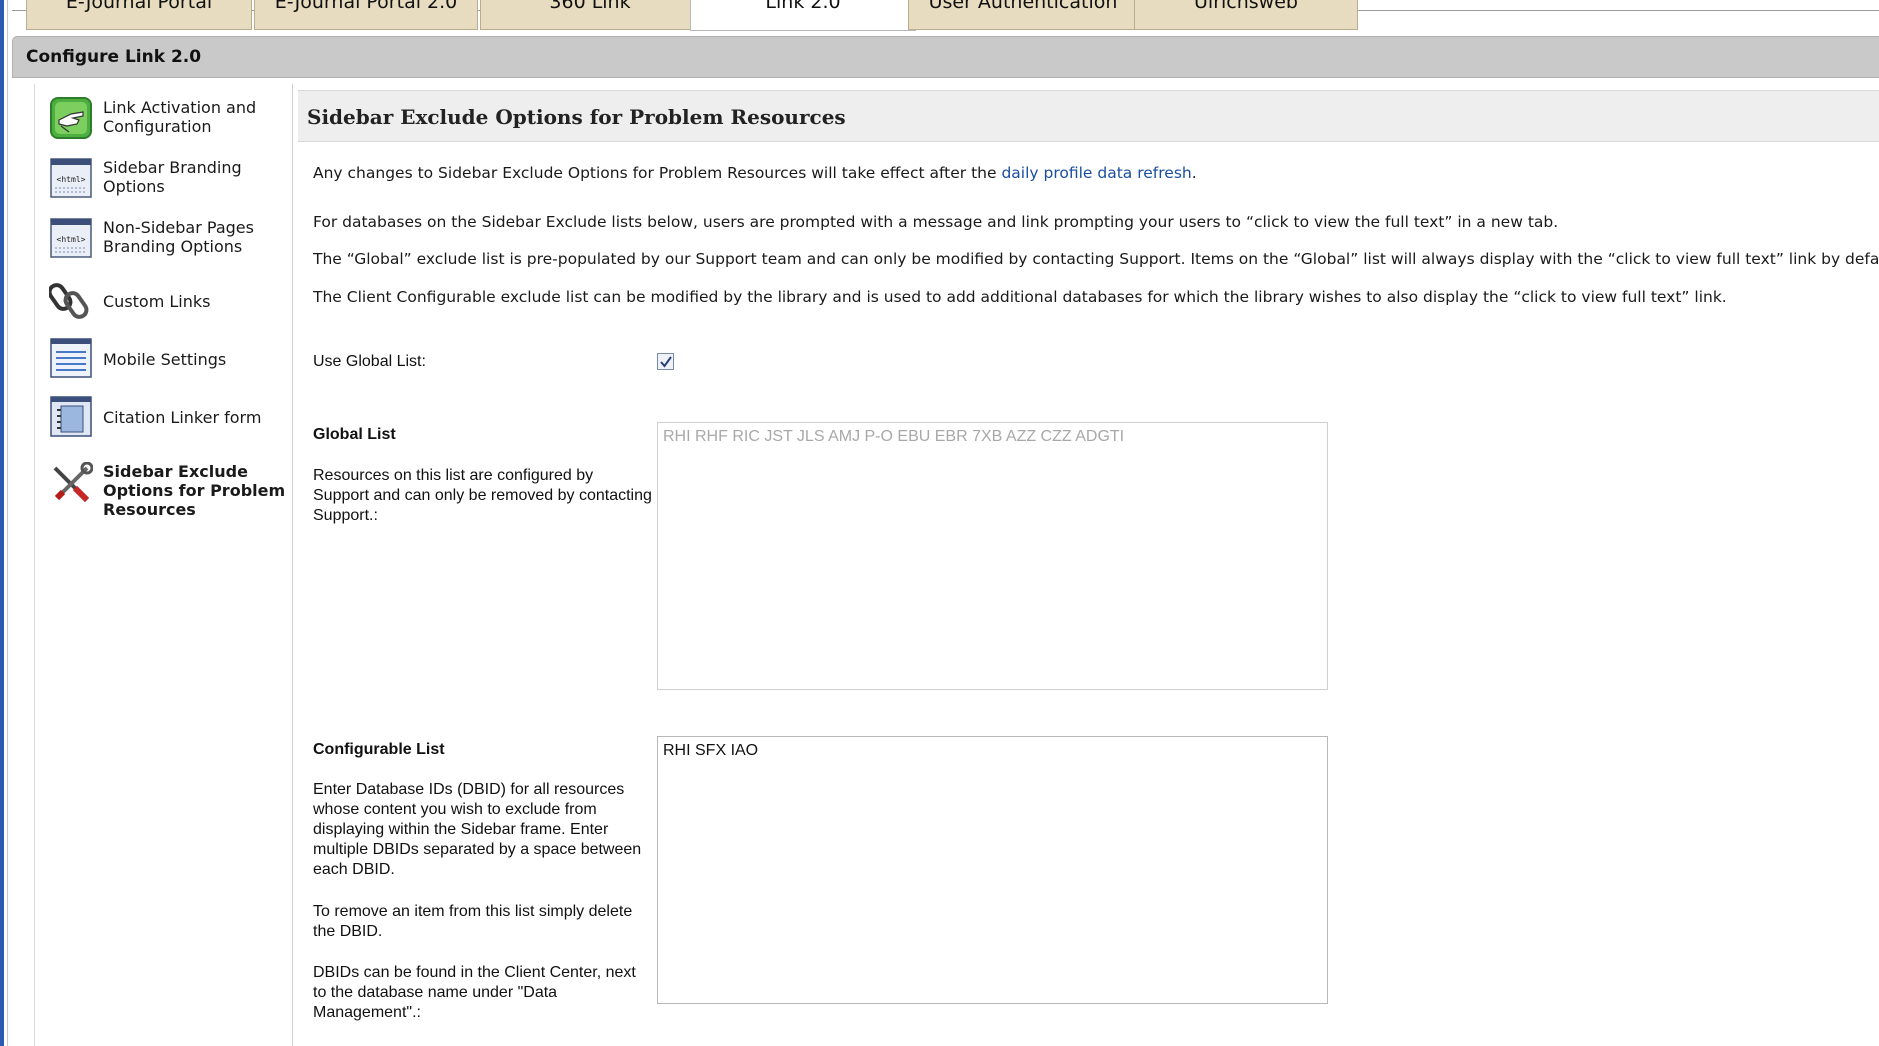  What do you see at coordinates (1096, 173) in the screenshot?
I see `daily-refresh-link: daily profile data refresh` at bounding box center [1096, 173].